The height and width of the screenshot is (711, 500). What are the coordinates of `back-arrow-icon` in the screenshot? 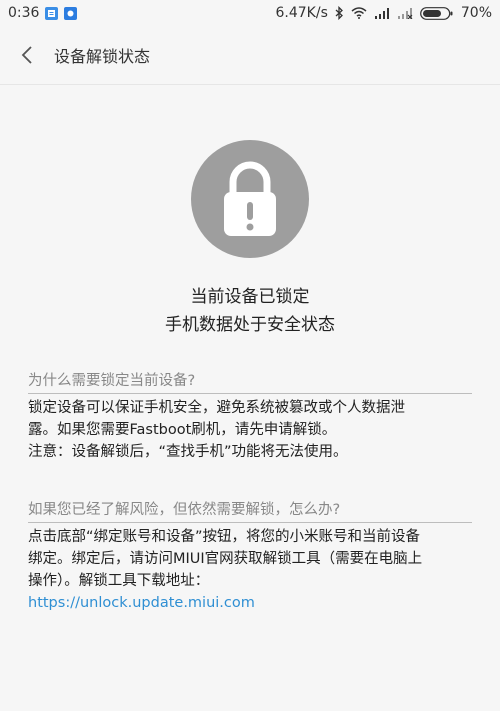 It's located at (26, 55).